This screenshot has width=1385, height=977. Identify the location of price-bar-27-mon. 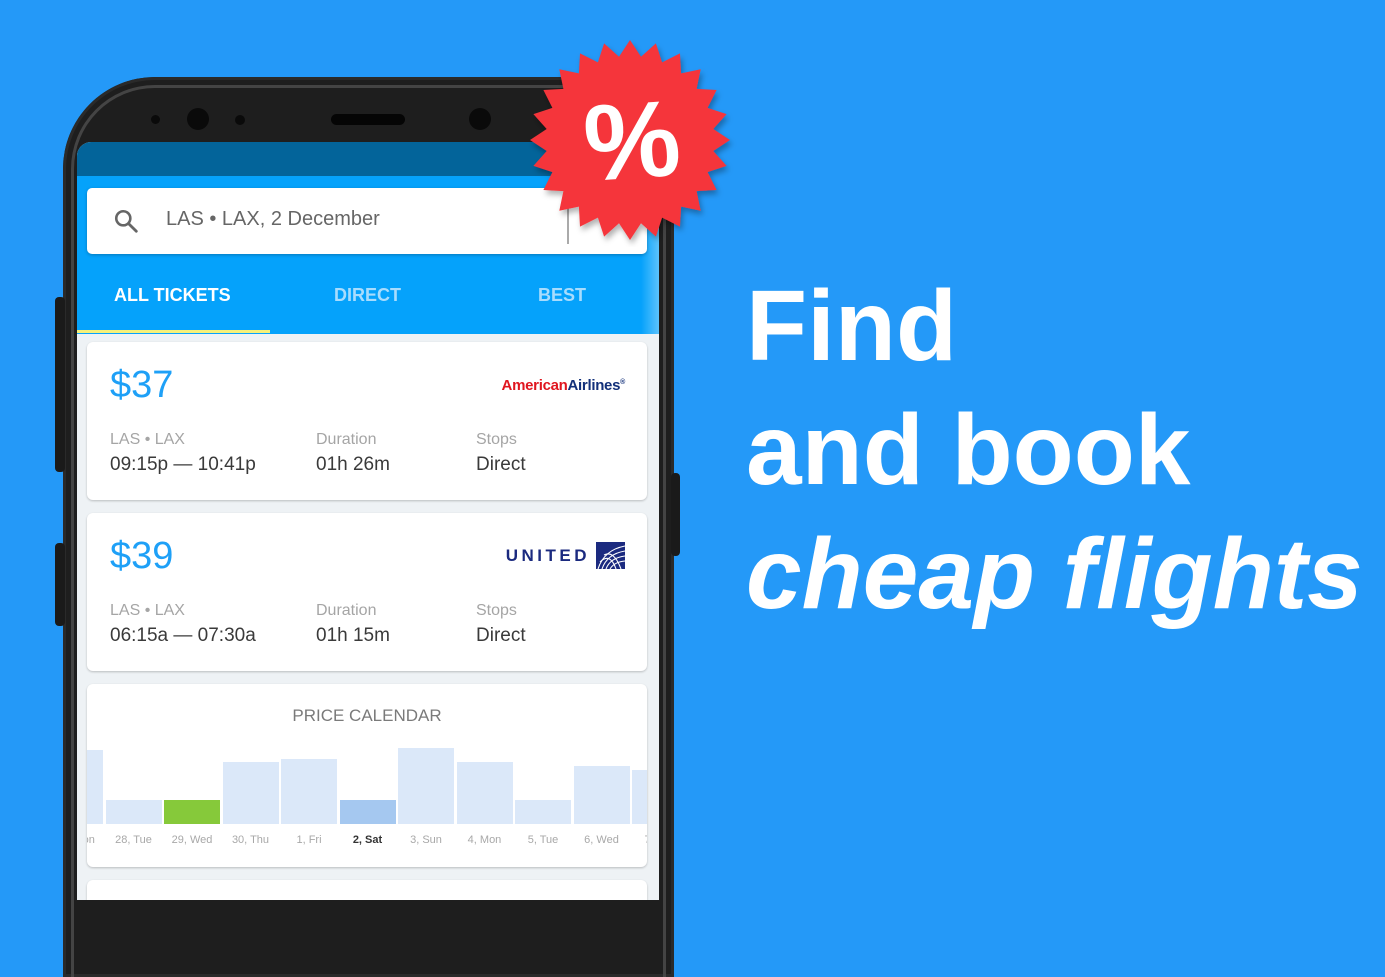
(95, 787).